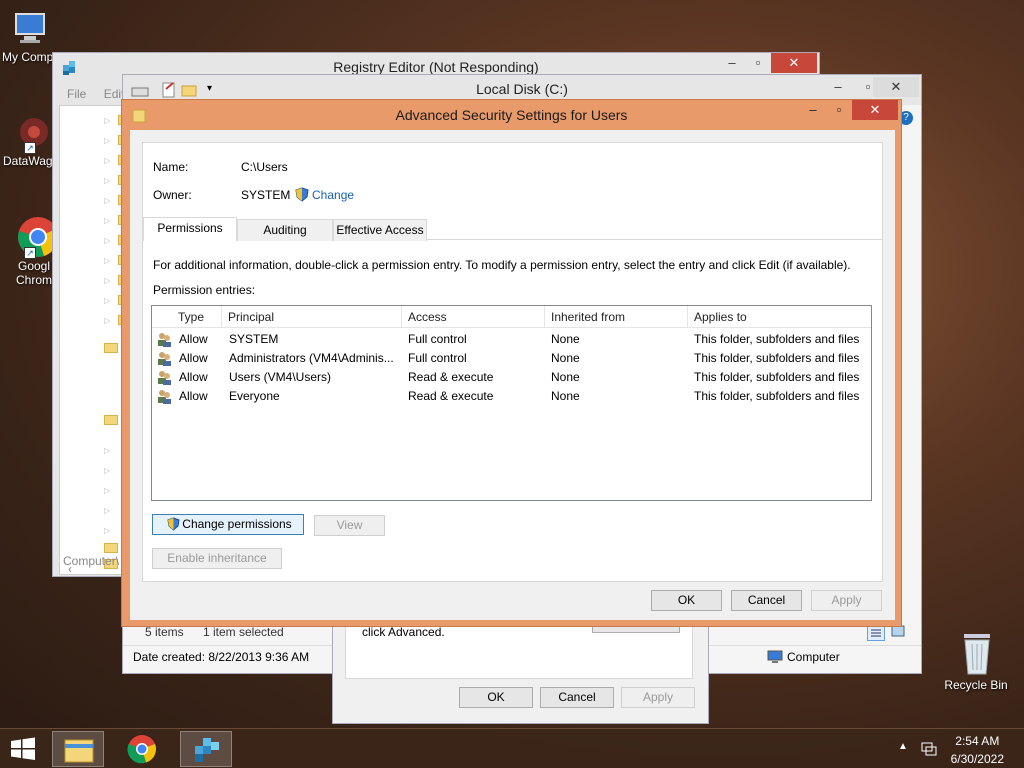 Image resolution: width=1024 pixels, height=768 pixels. What do you see at coordinates (616, 317) in the screenshot?
I see `column-inherited-from: Inherited from` at bounding box center [616, 317].